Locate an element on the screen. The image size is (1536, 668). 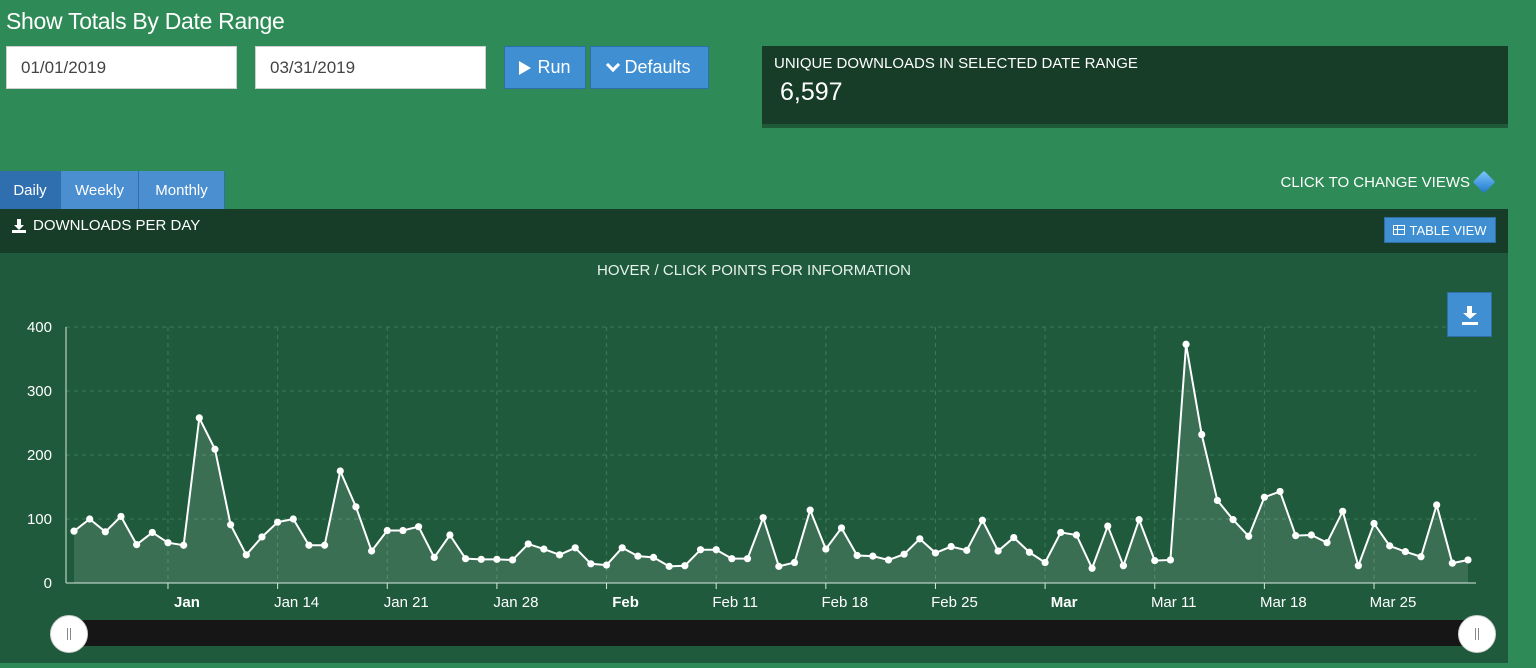
defaults-button: Defaults is located at coordinates (649, 67).